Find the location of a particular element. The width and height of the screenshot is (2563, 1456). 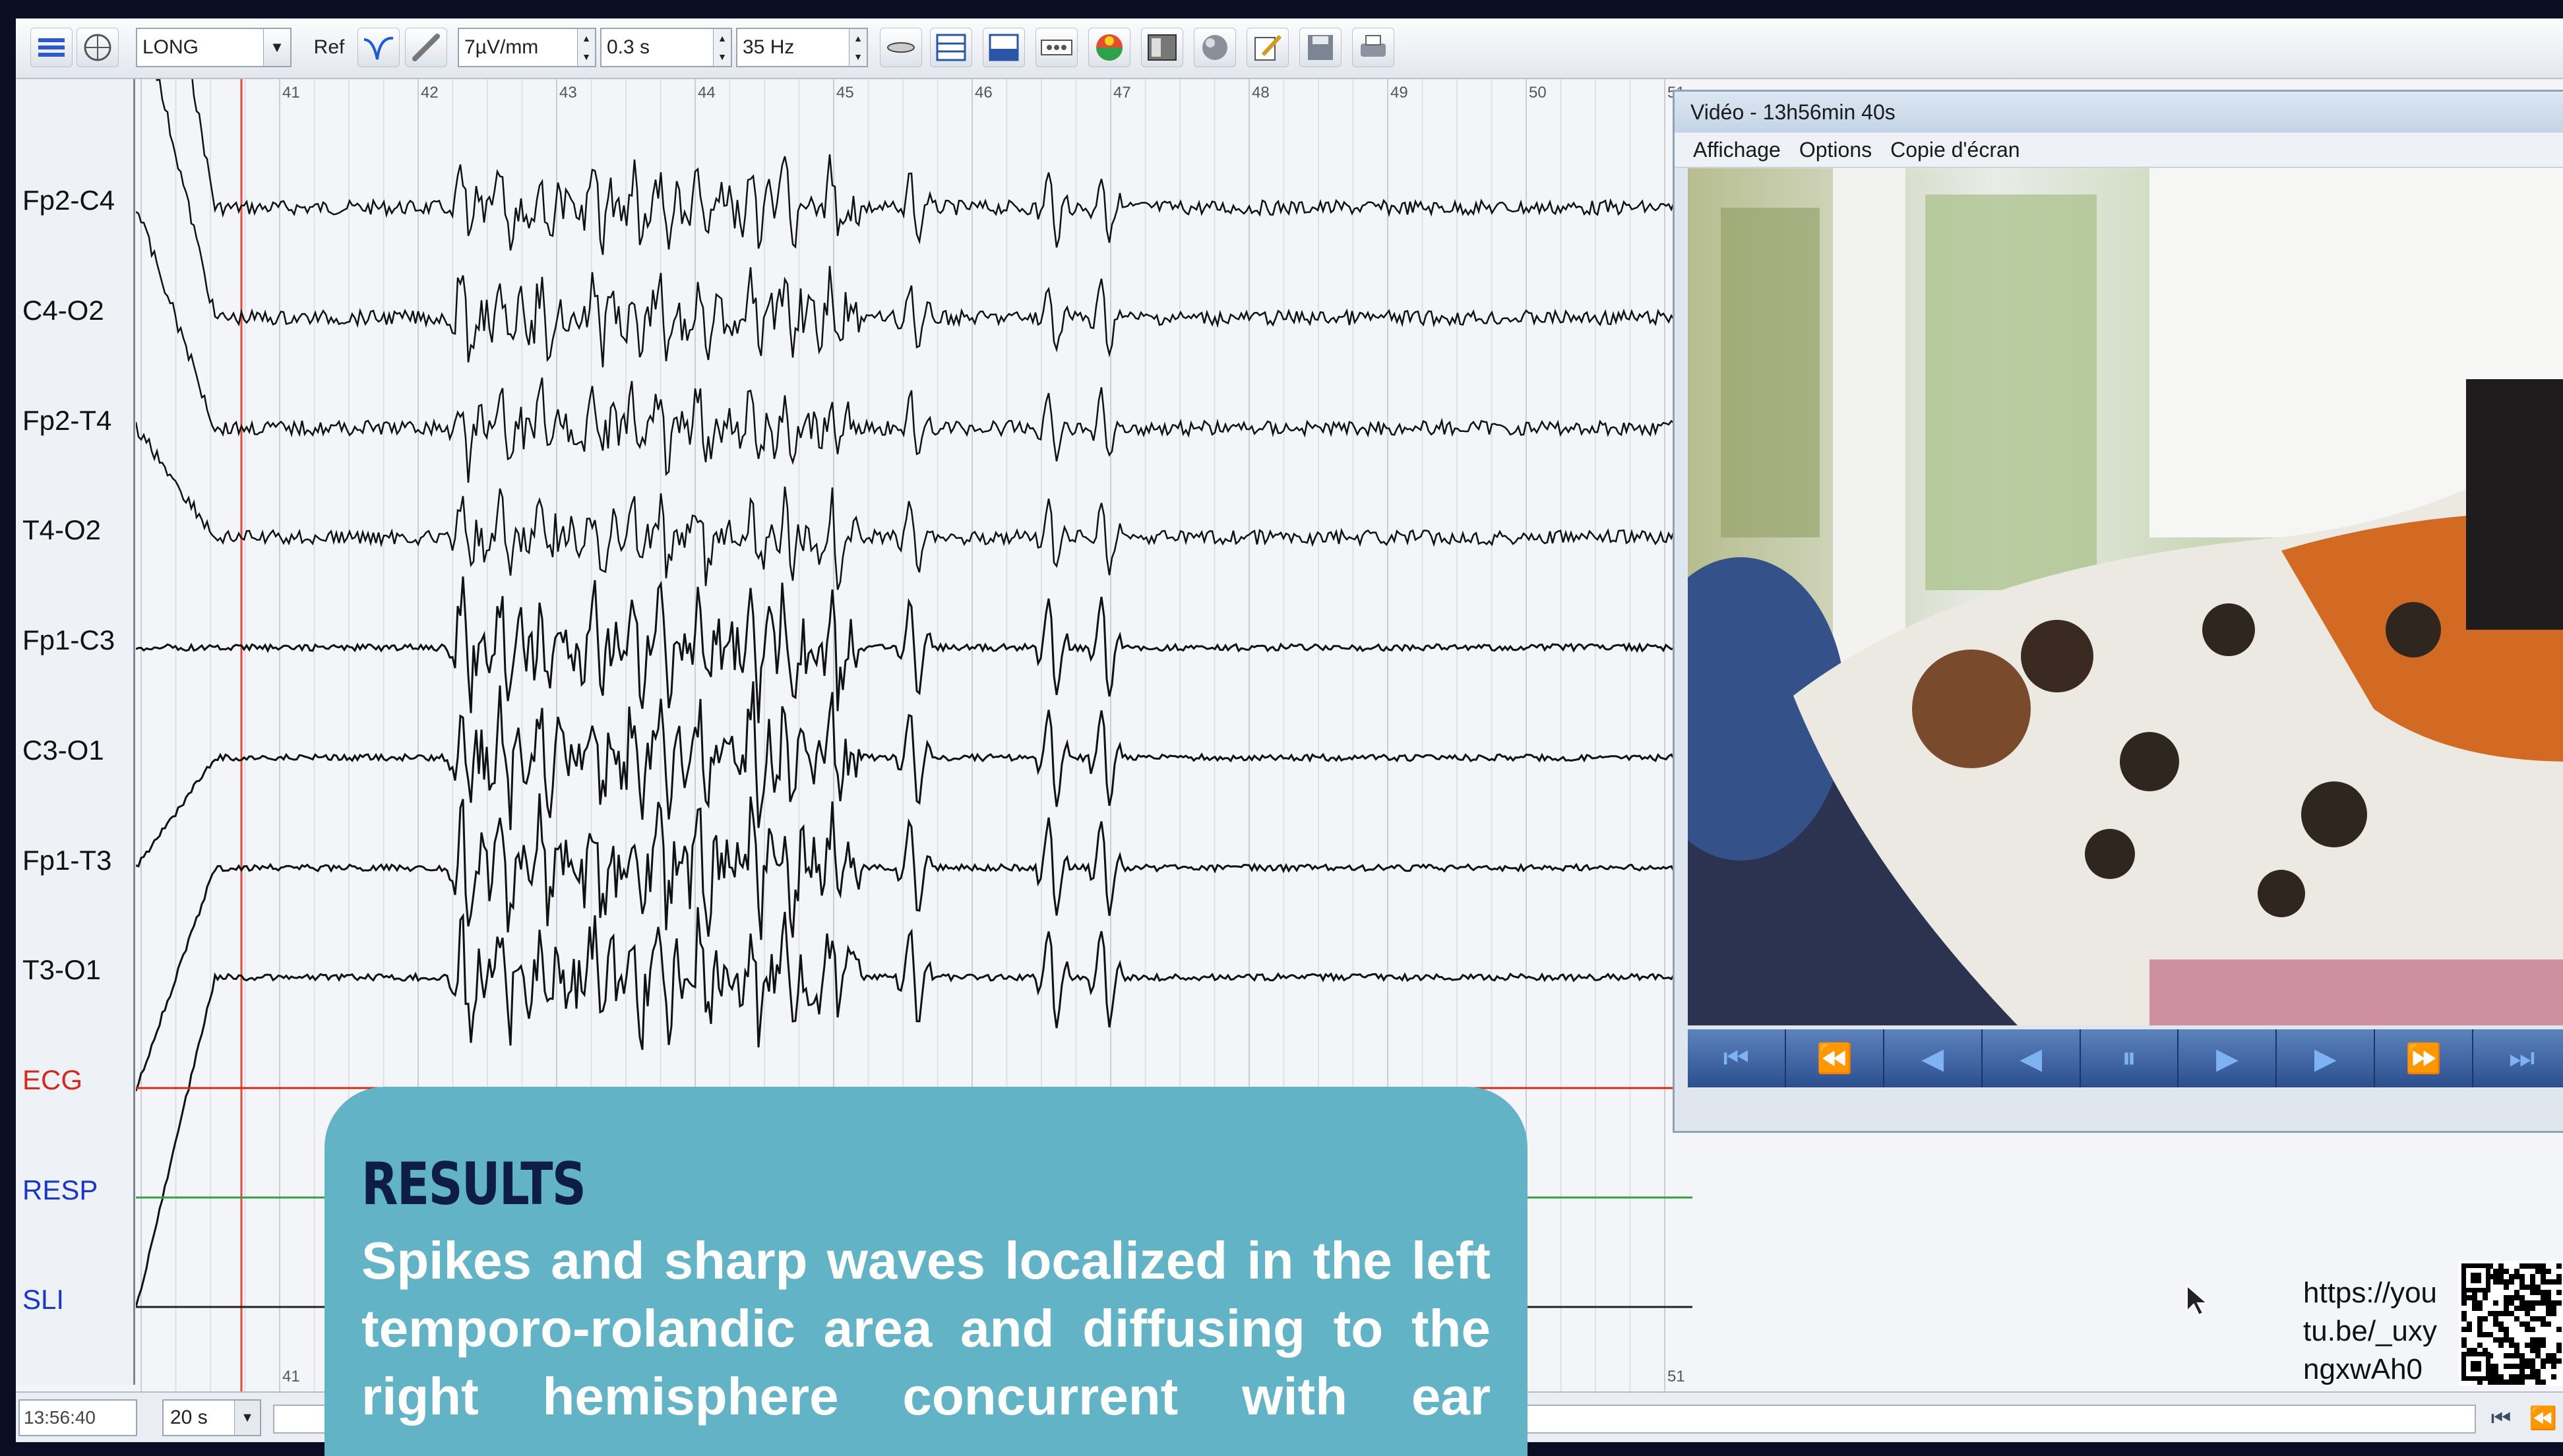

edit-icon is located at coordinates (1268, 48).